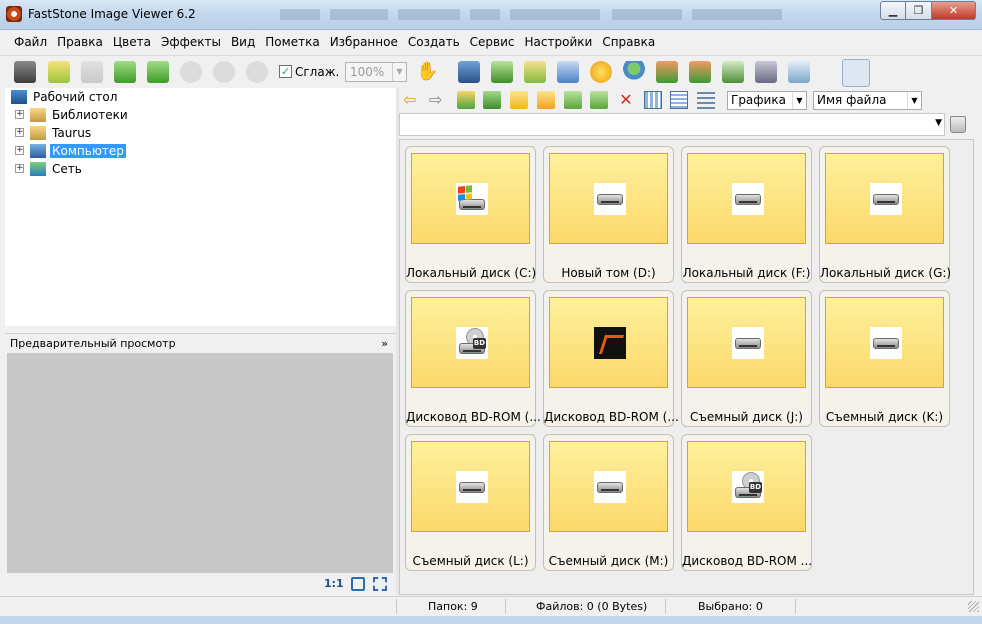  I want to click on filter-combo: Графика ▼, so click(767, 100).